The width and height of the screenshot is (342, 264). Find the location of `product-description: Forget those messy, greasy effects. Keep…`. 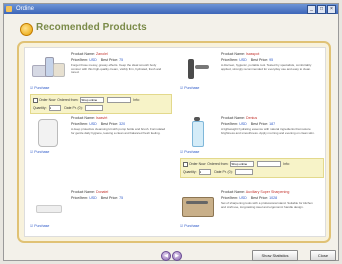

product-description: Forget those messy, greasy effects. Keep… is located at coordinates (116, 69).